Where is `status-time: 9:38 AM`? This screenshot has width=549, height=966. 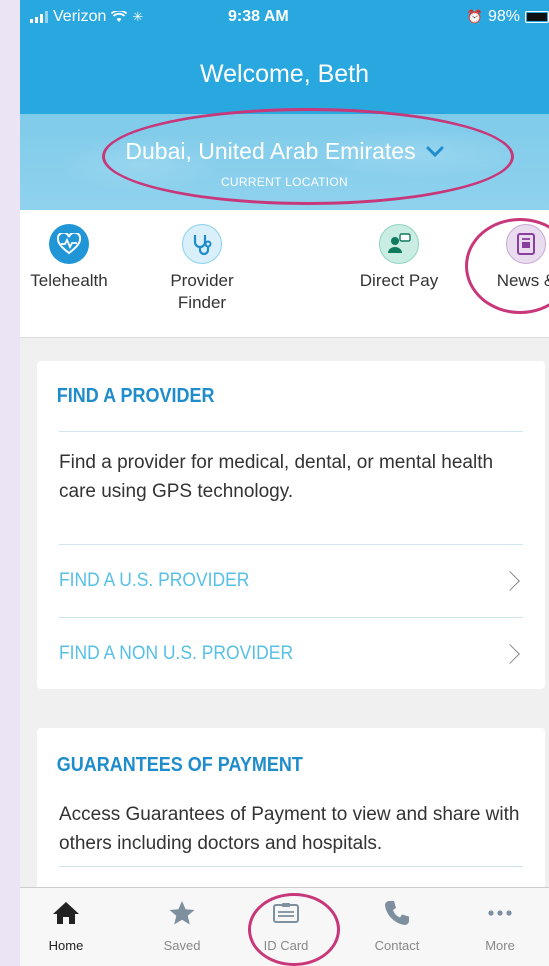 status-time: 9:38 AM is located at coordinates (258, 16).